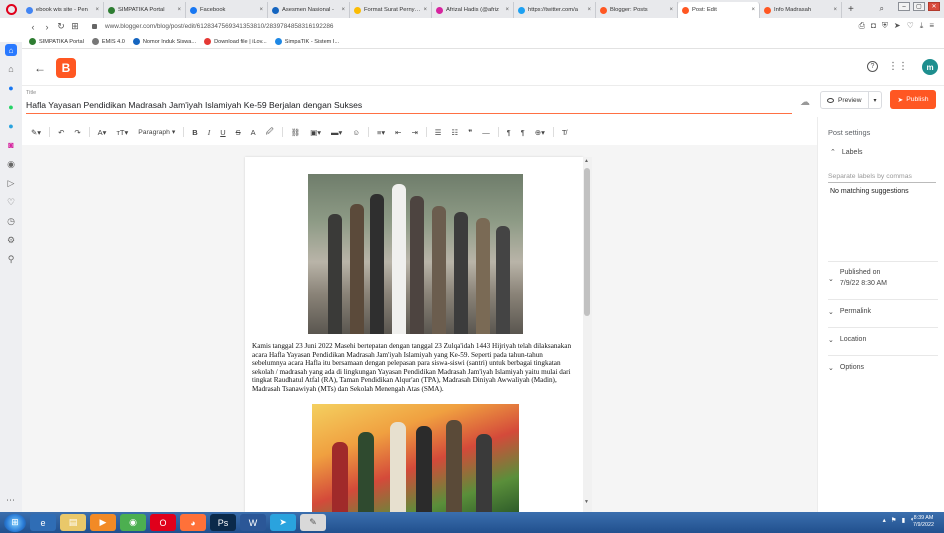 This screenshot has width=944, height=533. Describe the element at coordinates (11, 164) in the screenshot. I see `player-icon: ◉` at that location.